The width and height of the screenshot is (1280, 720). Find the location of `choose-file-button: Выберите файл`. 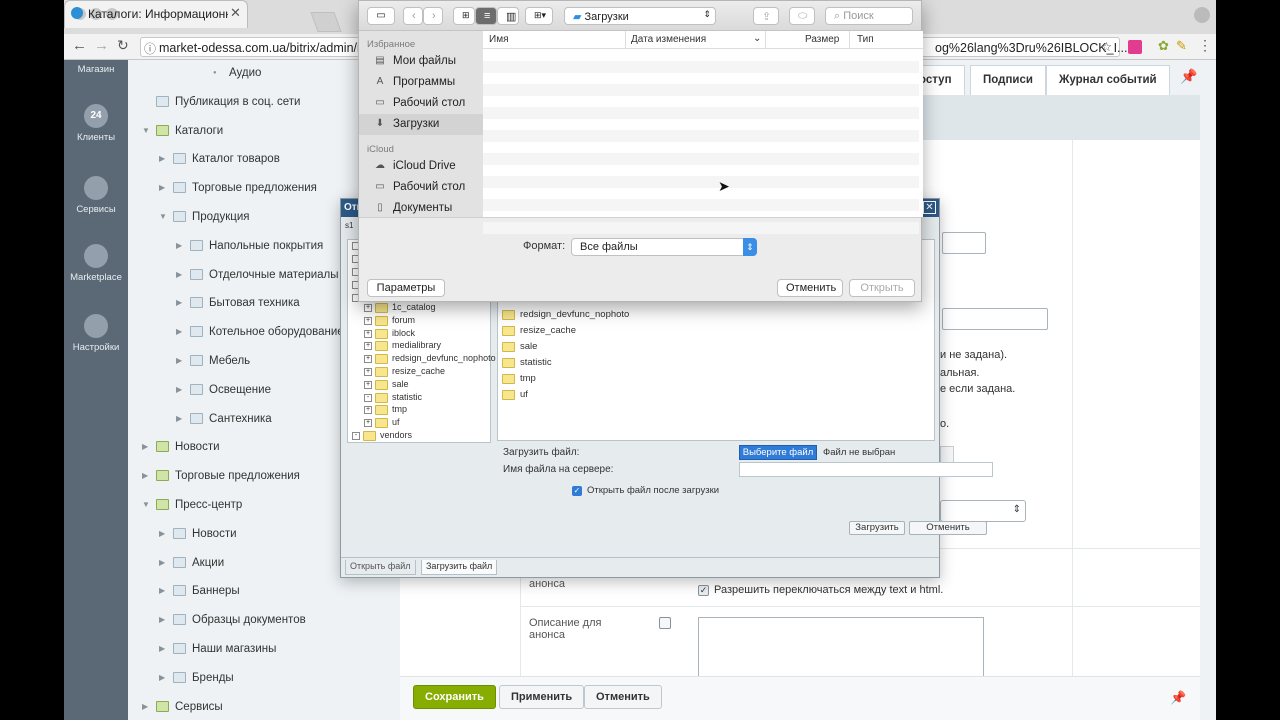

choose-file-button: Выберите файл is located at coordinates (778, 452).